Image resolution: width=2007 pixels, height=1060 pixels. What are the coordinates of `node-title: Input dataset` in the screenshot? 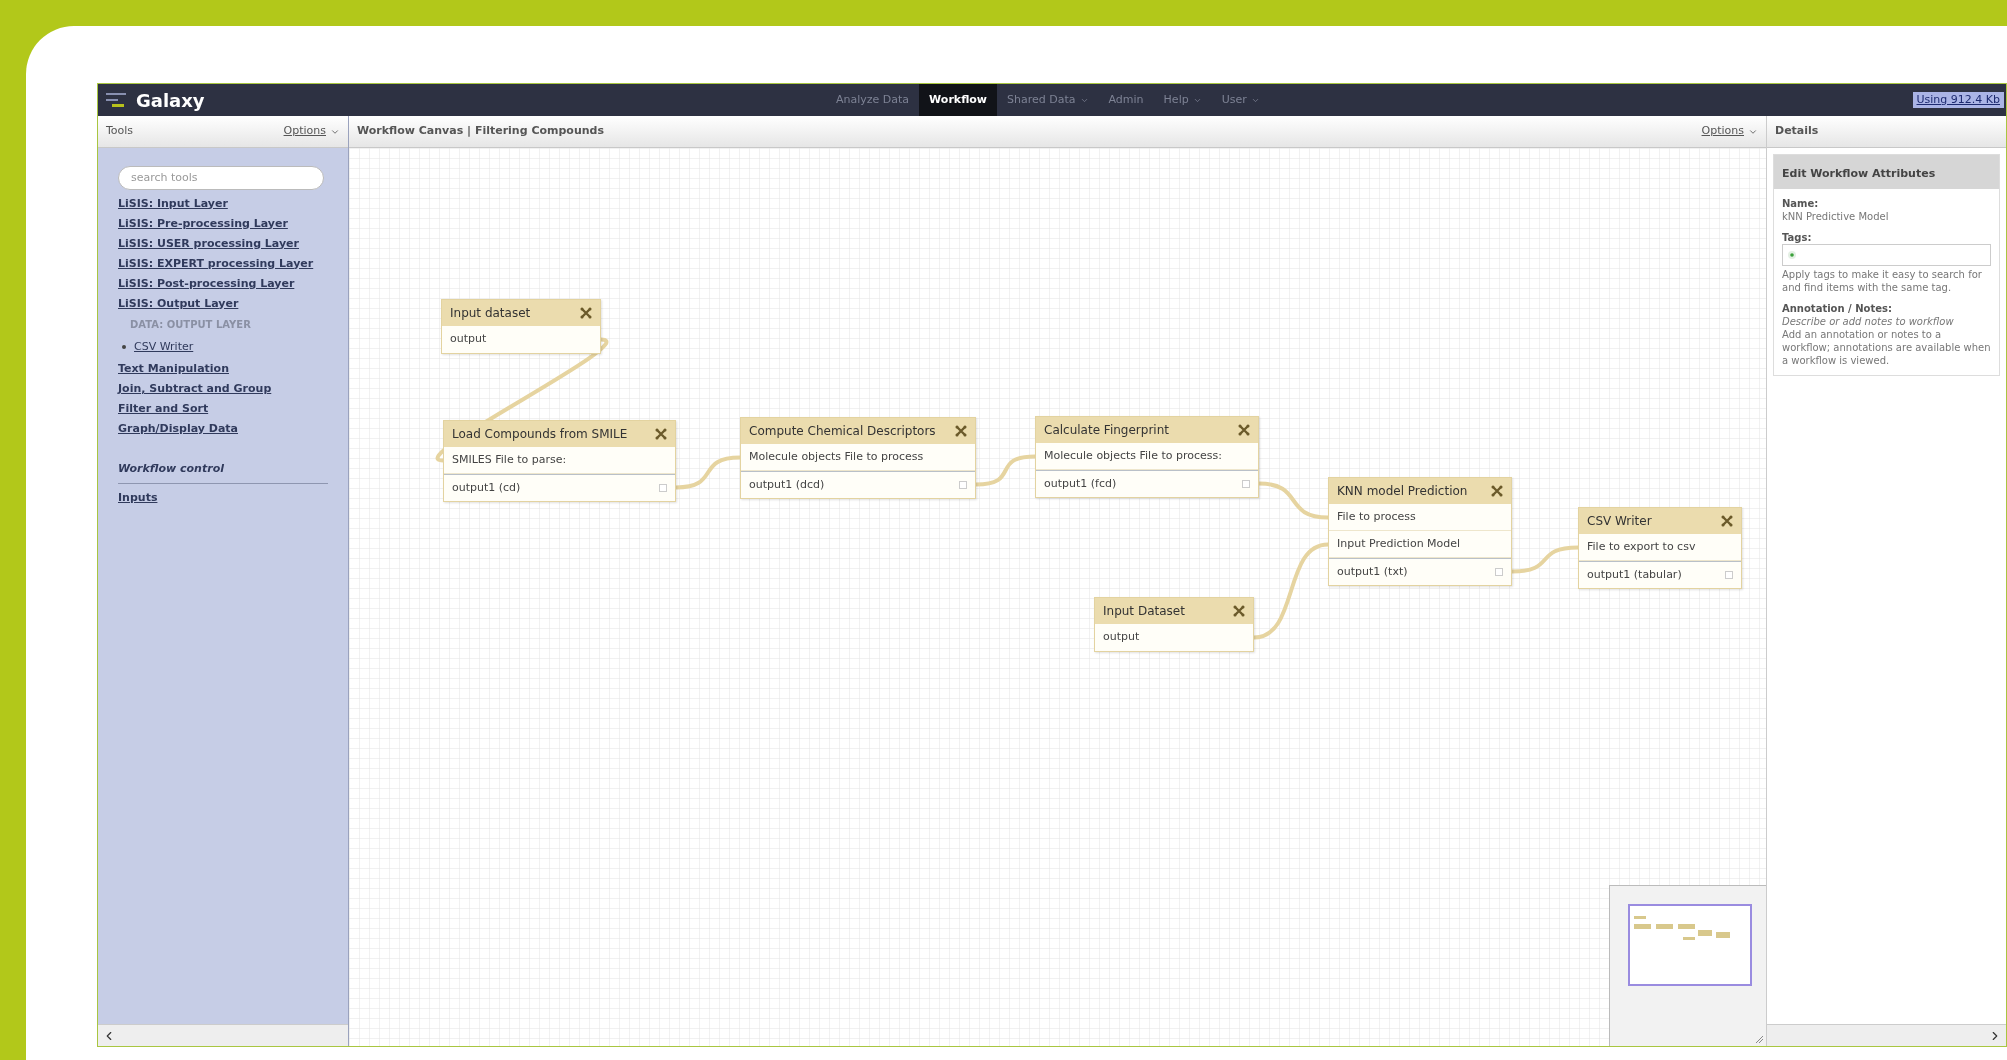 It's located at (490, 313).